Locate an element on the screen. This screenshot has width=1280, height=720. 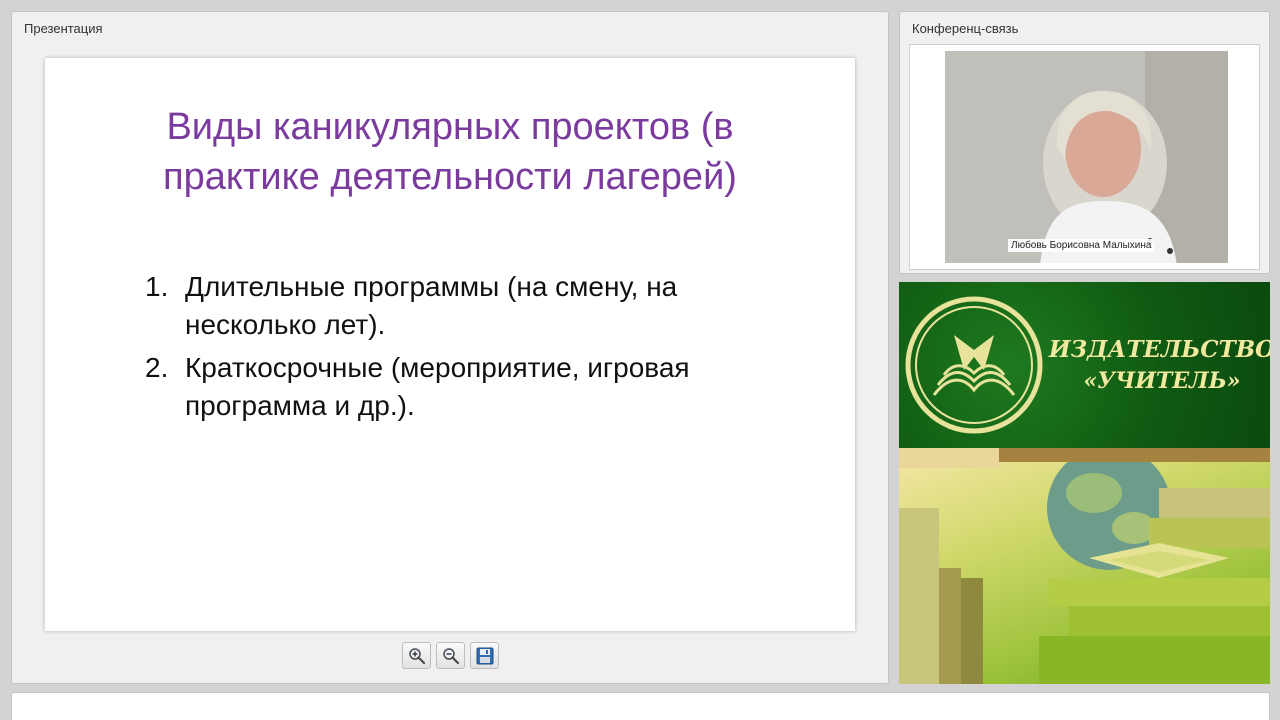
banner-image is located at coordinates (1084, 565).